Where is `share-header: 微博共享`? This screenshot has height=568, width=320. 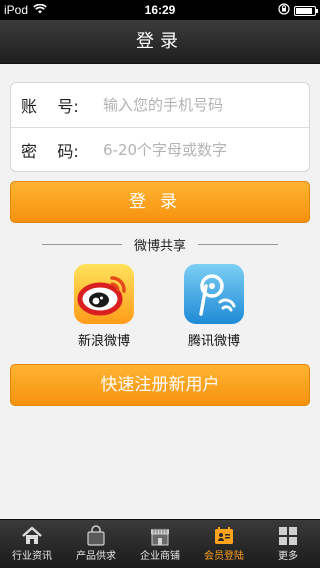
share-header: 微博共享 is located at coordinates (160, 244).